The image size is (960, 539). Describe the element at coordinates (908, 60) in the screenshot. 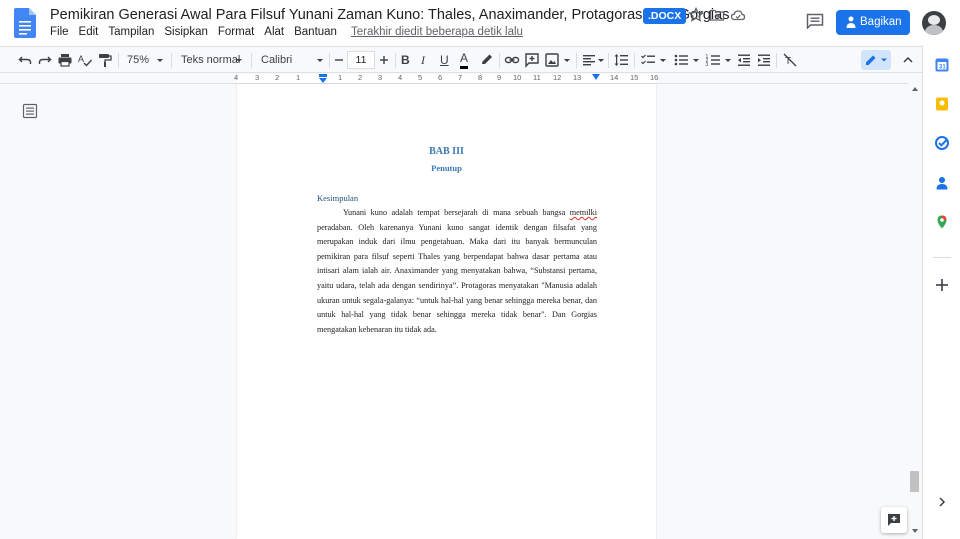

I see `collapse-menus-icon` at that location.